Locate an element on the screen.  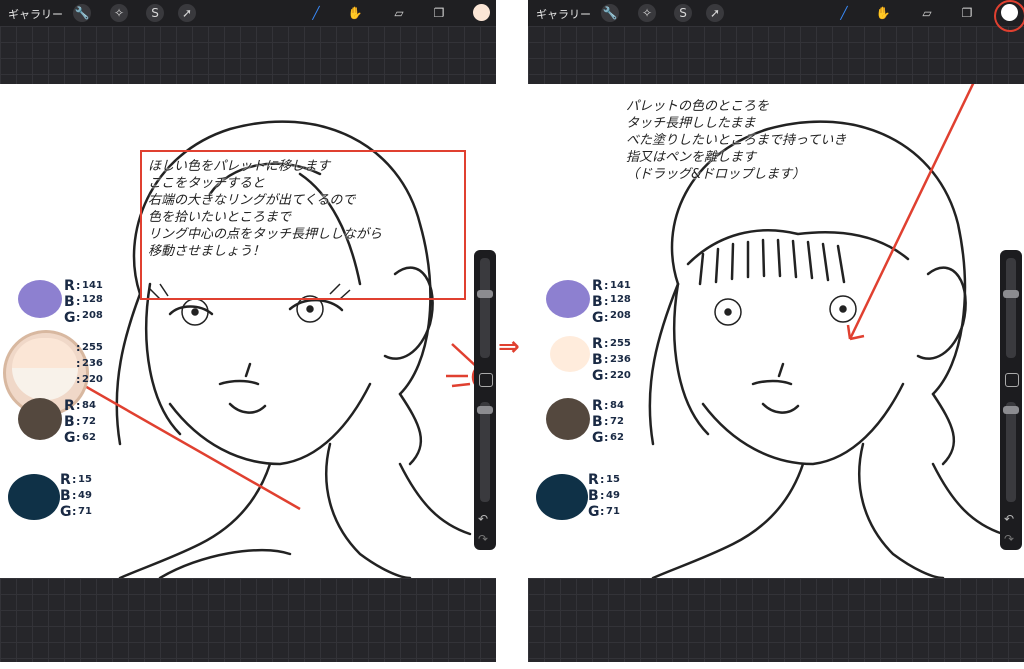
rgb-label-peach: R:255 B:236 G:220 is located at coordinates (611, 360).